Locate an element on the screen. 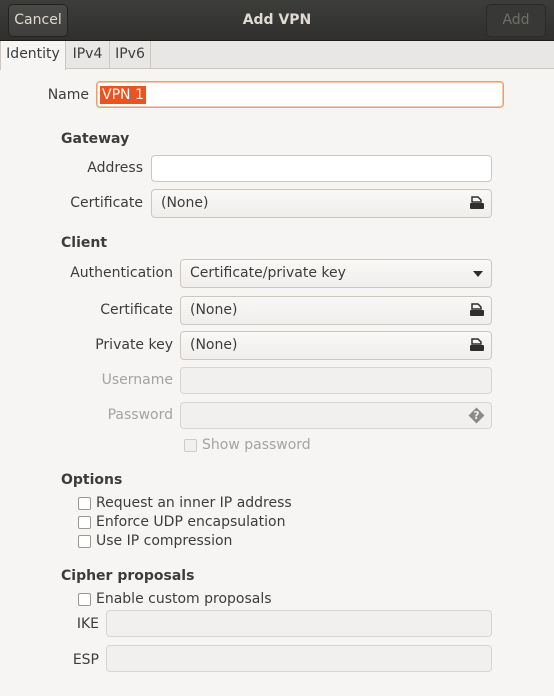 Image resolution: width=554 pixels, height=696 pixels. name-value: VPN 1 is located at coordinates (123, 95).